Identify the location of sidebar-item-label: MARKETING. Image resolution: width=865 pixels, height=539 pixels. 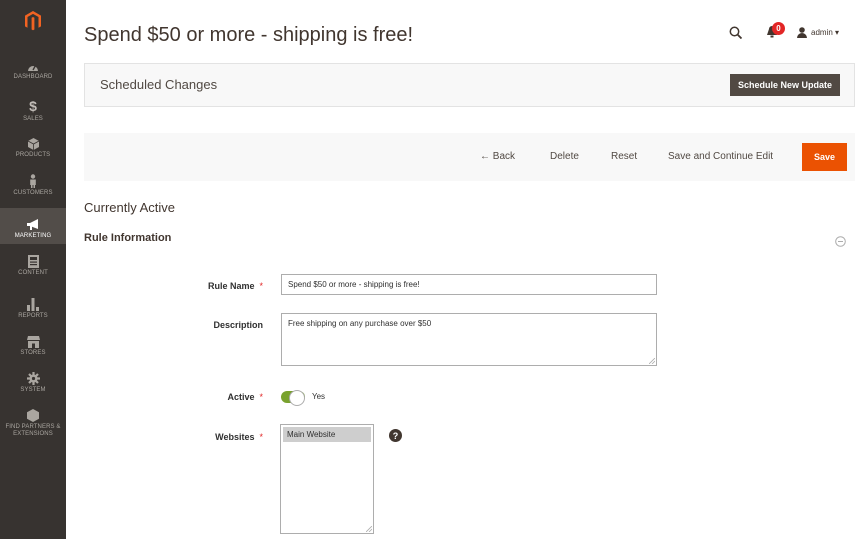
(33, 236).